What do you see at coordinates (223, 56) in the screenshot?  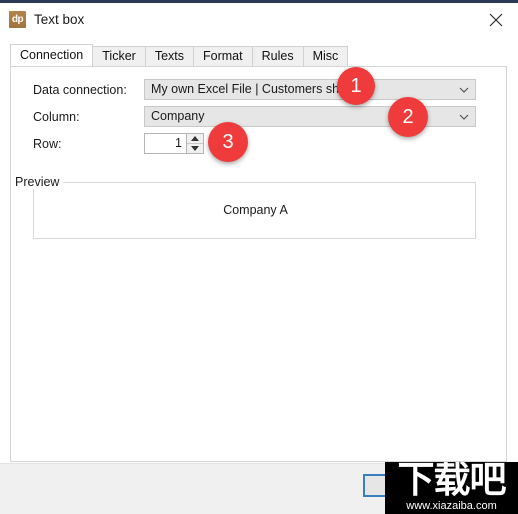 I see `tab-format: Format` at bounding box center [223, 56].